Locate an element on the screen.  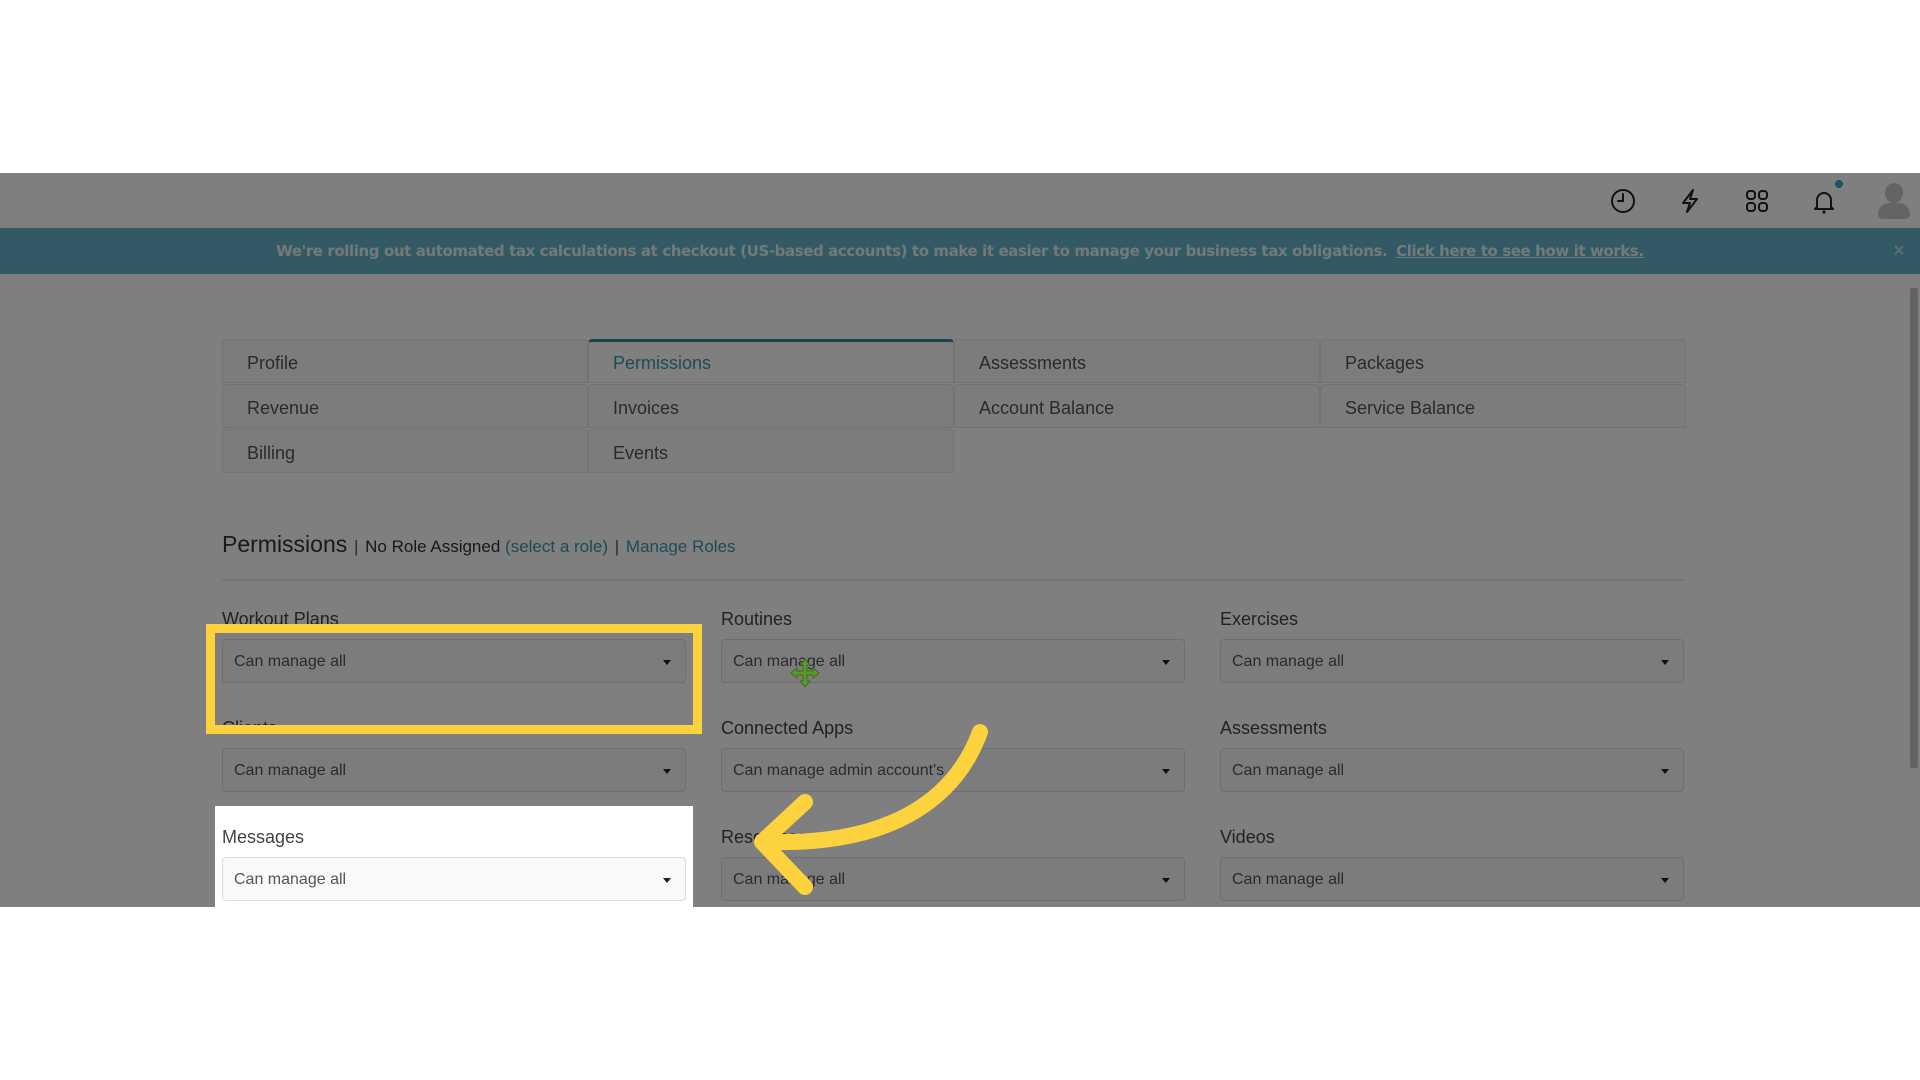
move-cursor-icon is located at coordinates (805, 673).